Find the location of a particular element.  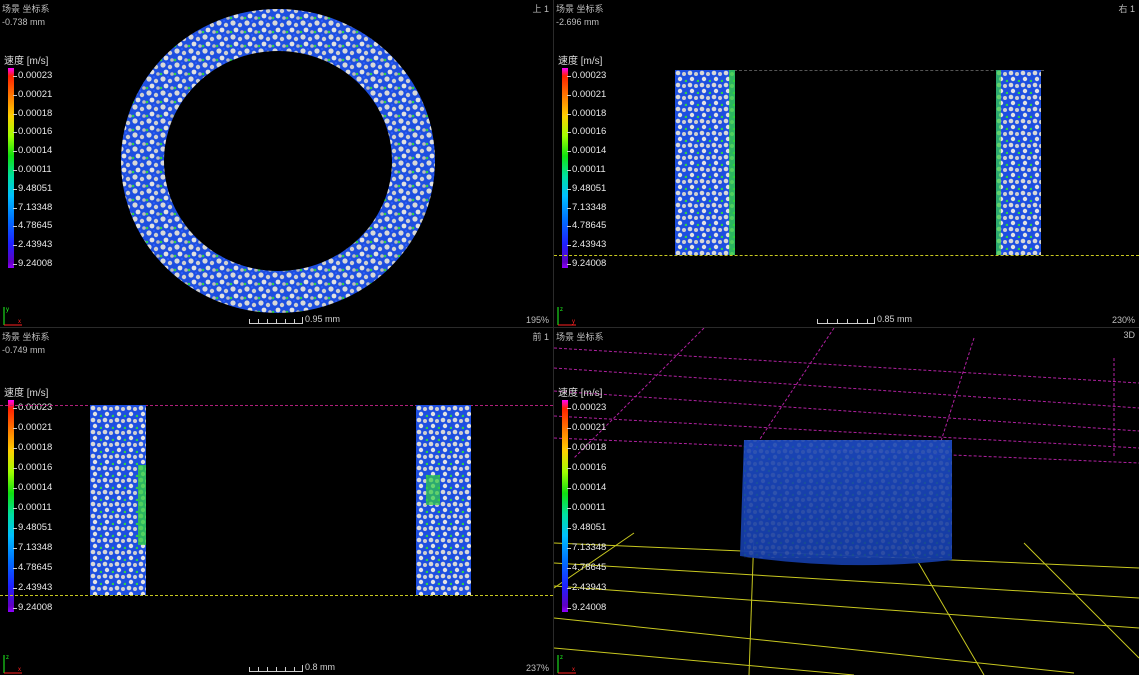

side-slice-left is located at coordinates (705, 162).